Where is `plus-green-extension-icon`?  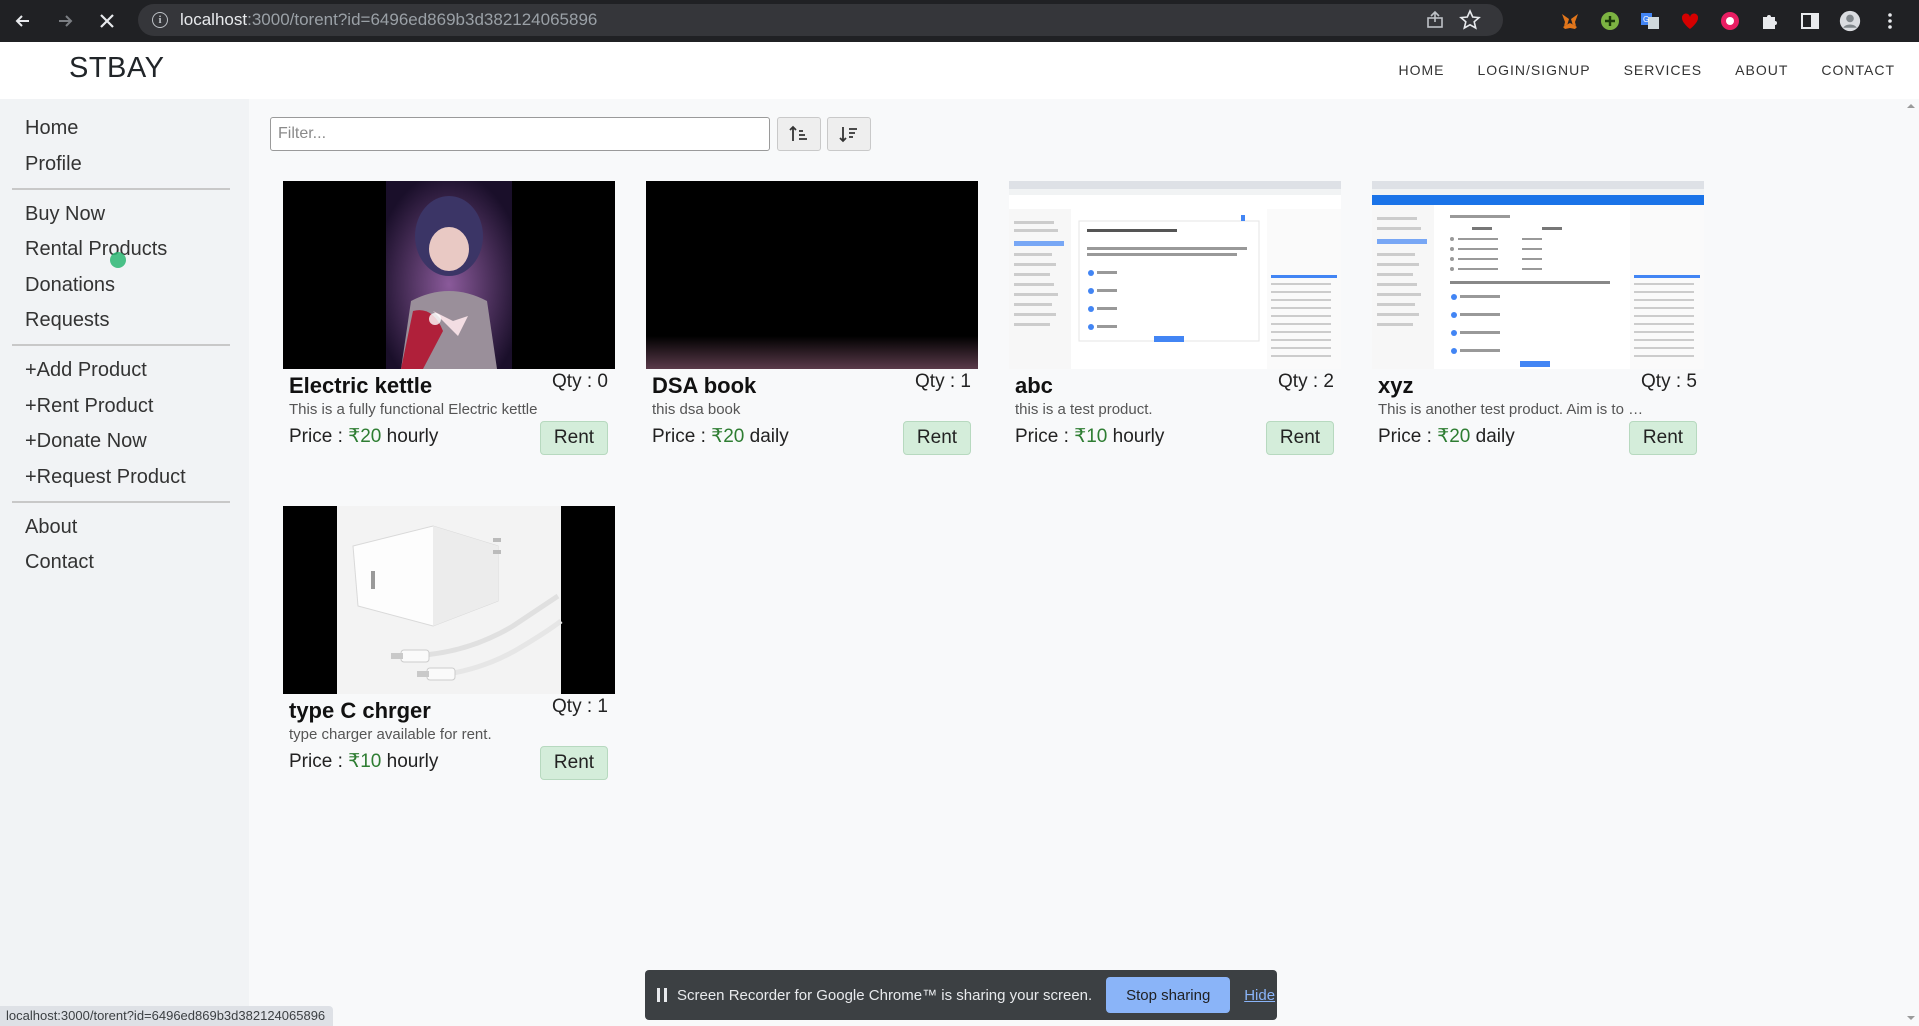 plus-green-extension-icon is located at coordinates (1610, 21).